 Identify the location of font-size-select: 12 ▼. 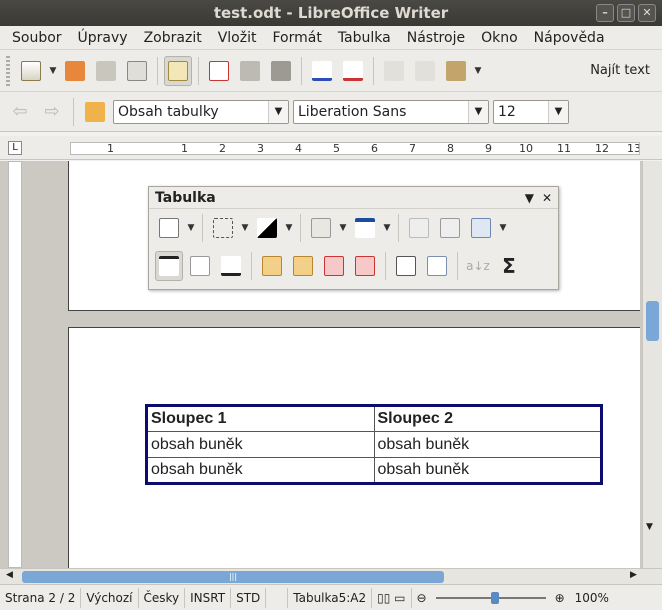
(531, 111).